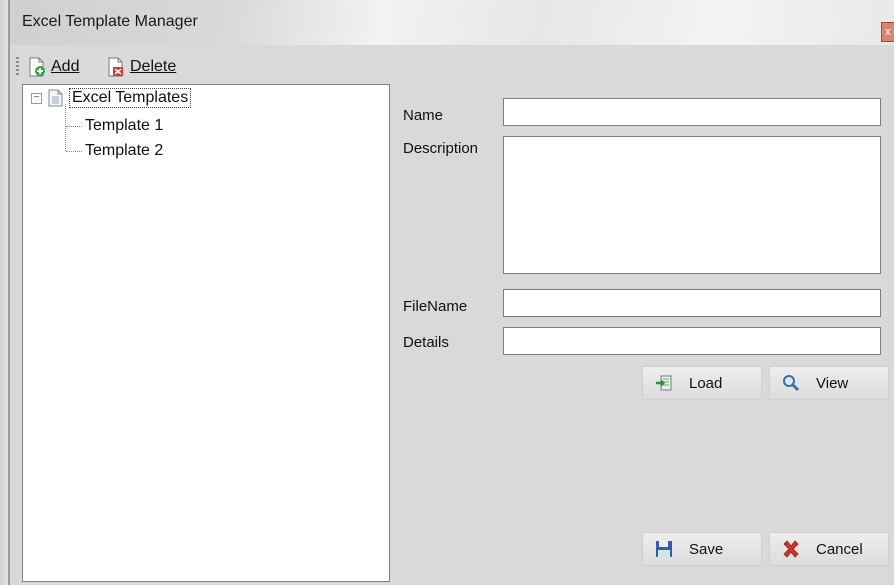 The image size is (894, 585). Describe the element at coordinates (692, 112) in the screenshot. I see `name-field` at that location.